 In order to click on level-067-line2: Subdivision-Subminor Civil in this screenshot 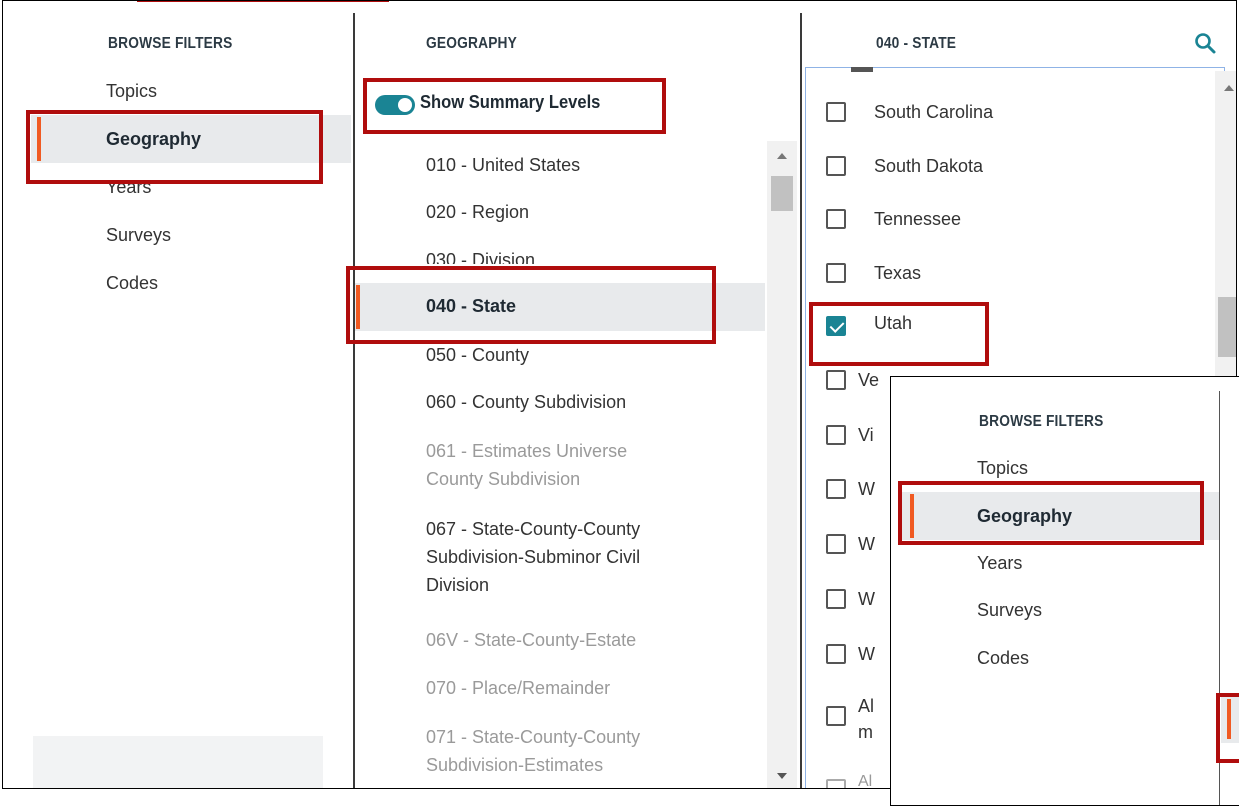, I will do `click(533, 557)`.